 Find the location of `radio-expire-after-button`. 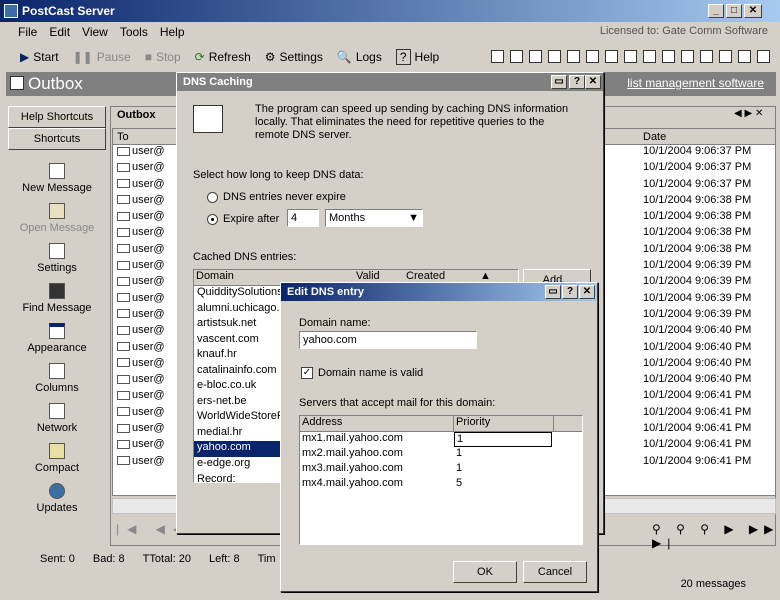

radio-expire-after-button is located at coordinates (212, 219).